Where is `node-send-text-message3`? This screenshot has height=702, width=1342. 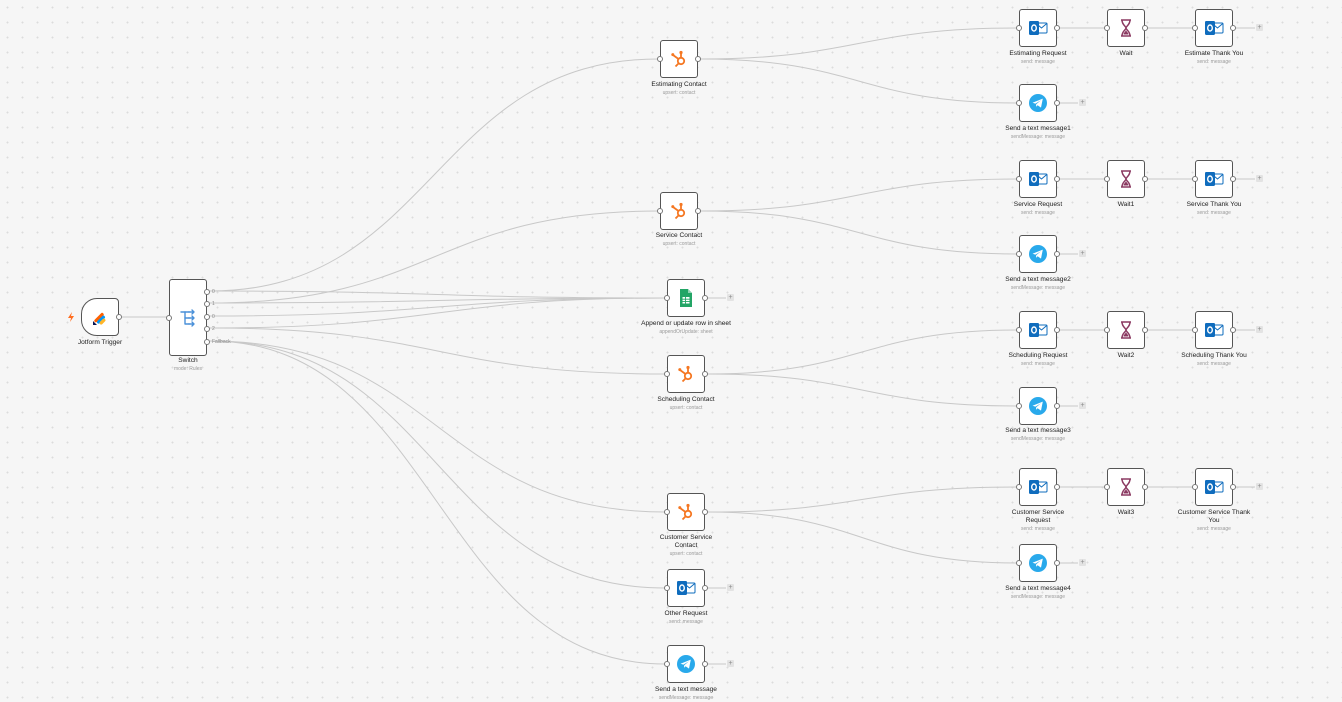 node-send-text-message3 is located at coordinates (1038, 406).